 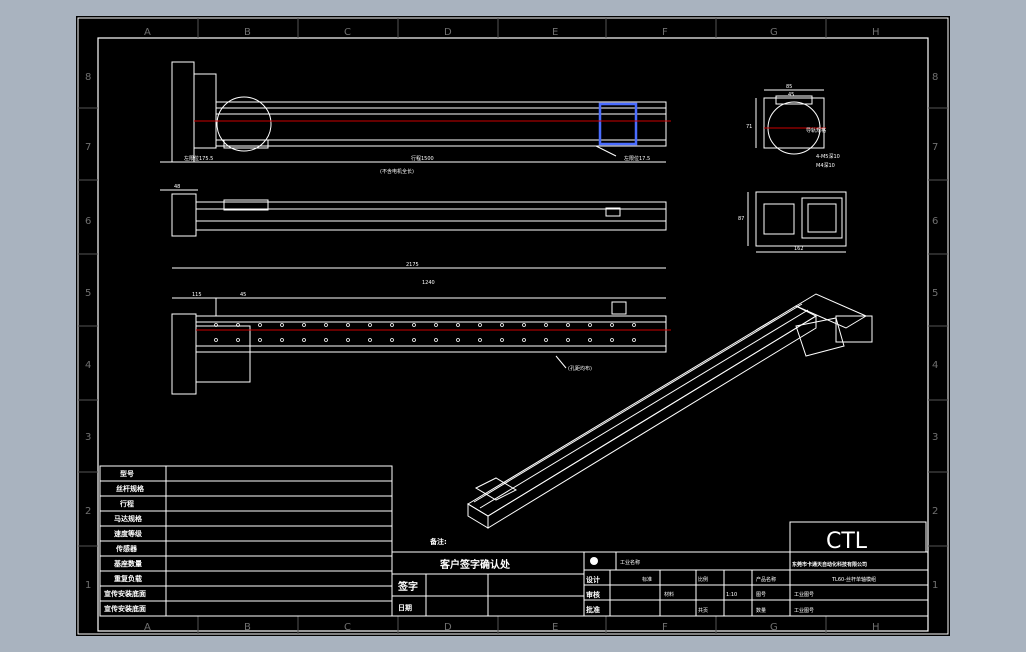 I want to click on client-confirm-title: 客户签字确认处, so click(x=475, y=564).